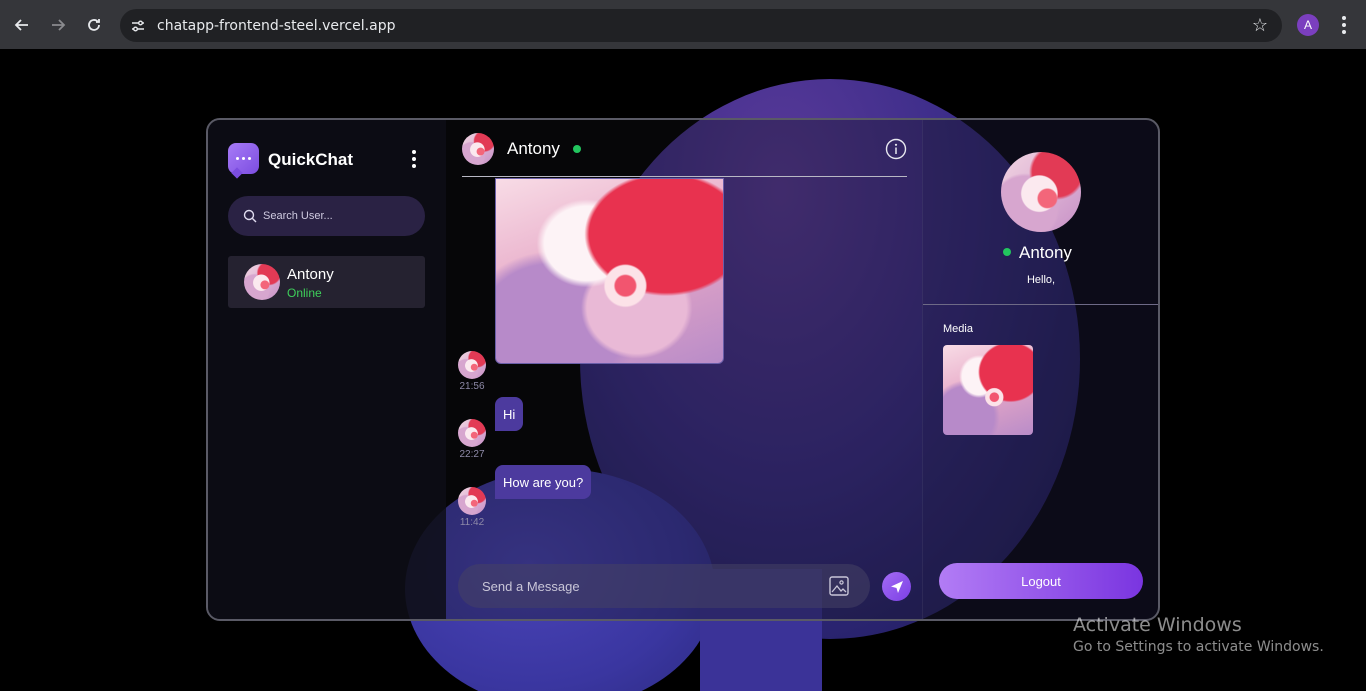 This screenshot has height=691, width=1366. I want to click on send-icon, so click(896, 586).